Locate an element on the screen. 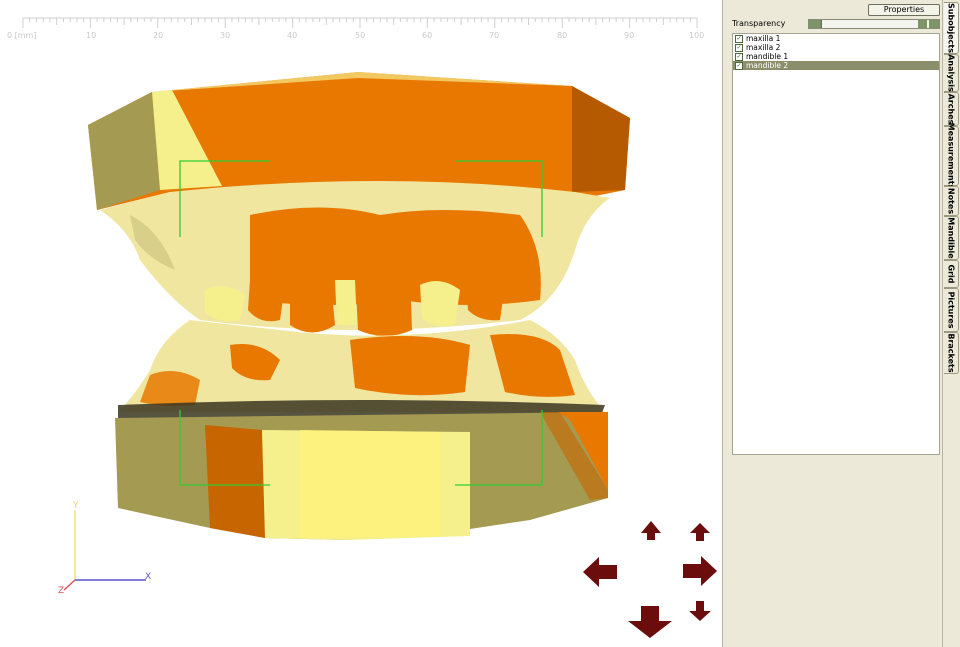 This screenshot has height=647, width=960. list-item-label: maxilla 2 is located at coordinates (763, 47).